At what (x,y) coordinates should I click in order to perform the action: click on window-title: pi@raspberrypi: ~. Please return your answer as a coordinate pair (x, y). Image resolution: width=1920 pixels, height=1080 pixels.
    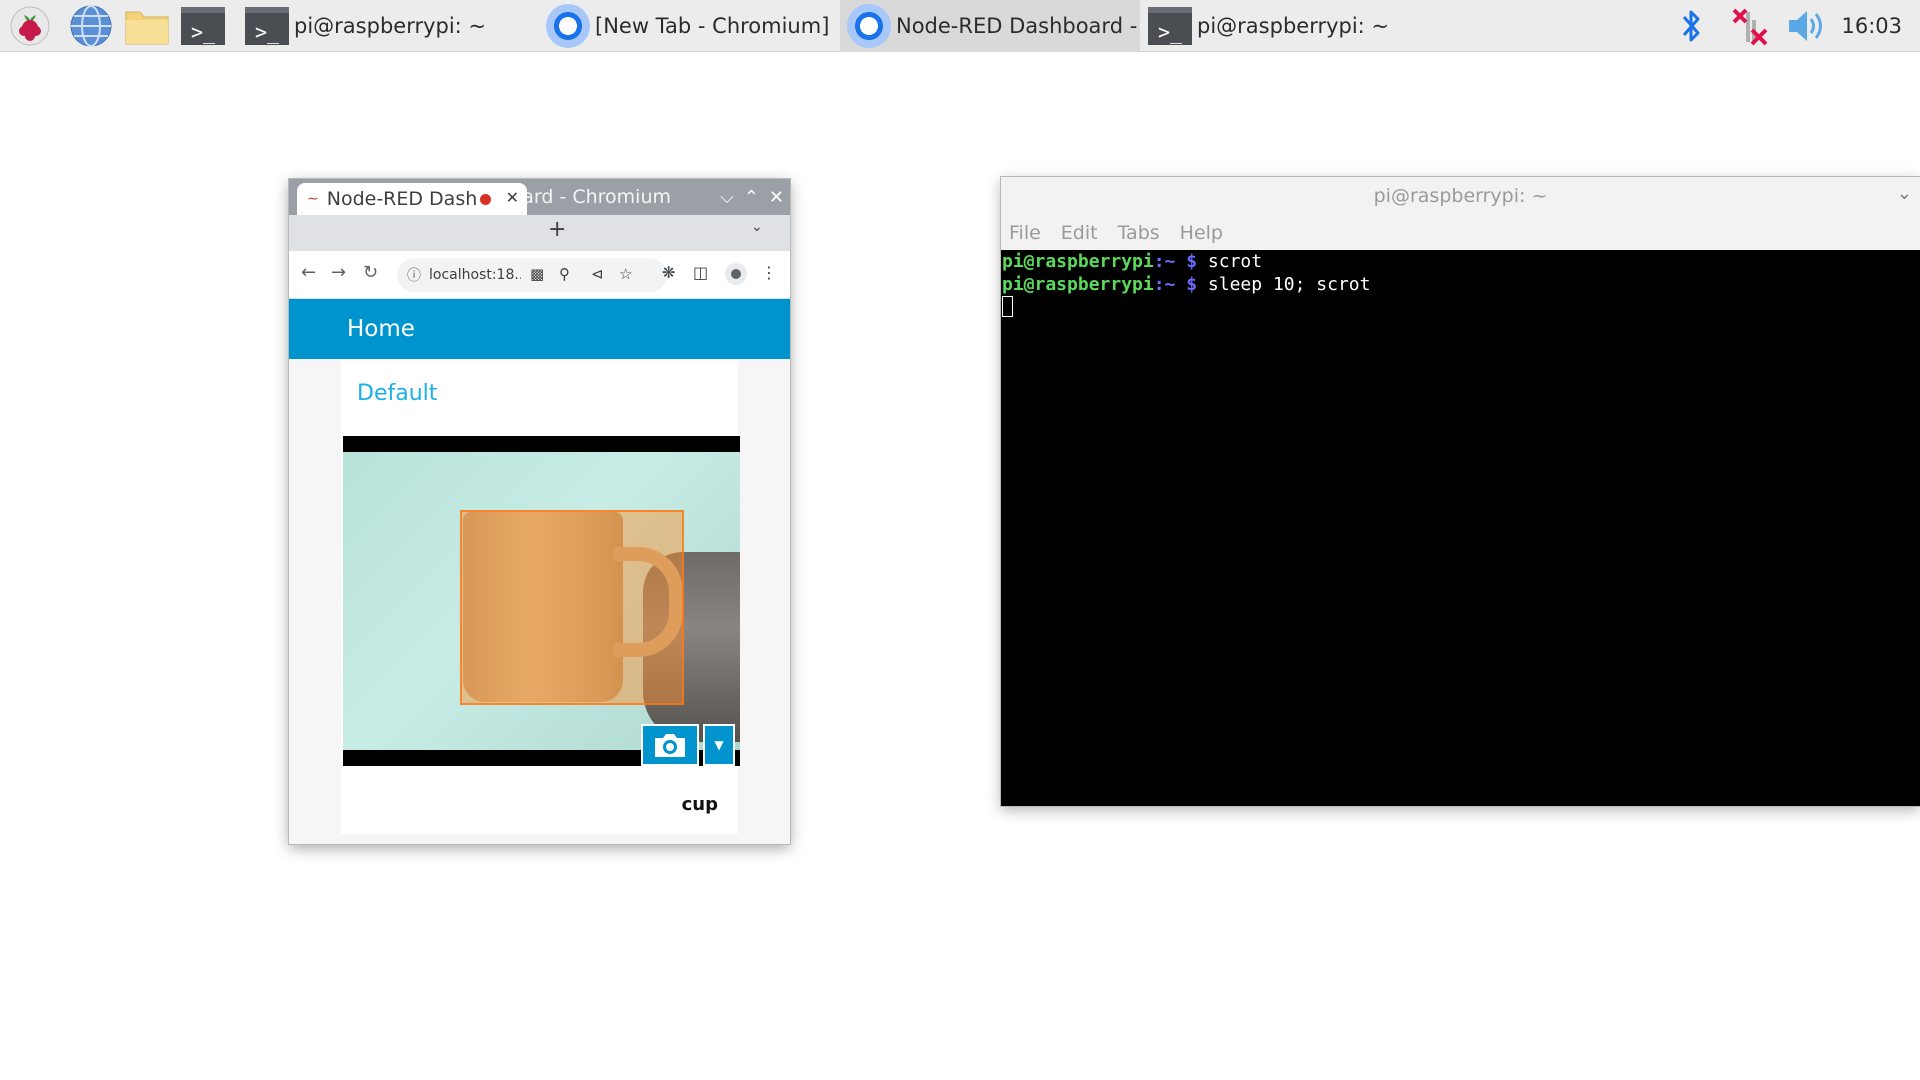
    Looking at the image, I should click on (1460, 196).